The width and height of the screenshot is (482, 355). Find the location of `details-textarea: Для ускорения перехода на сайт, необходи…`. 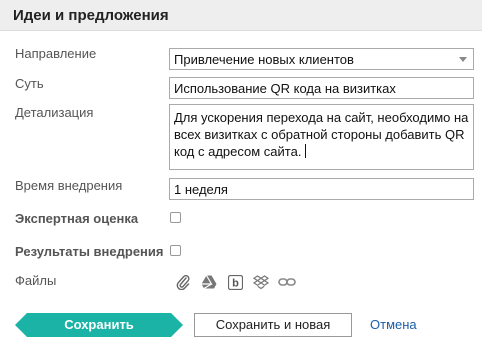

details-textarea: Для ускорения перехода на сайт, необходи… is located at coordinates (321, 137).